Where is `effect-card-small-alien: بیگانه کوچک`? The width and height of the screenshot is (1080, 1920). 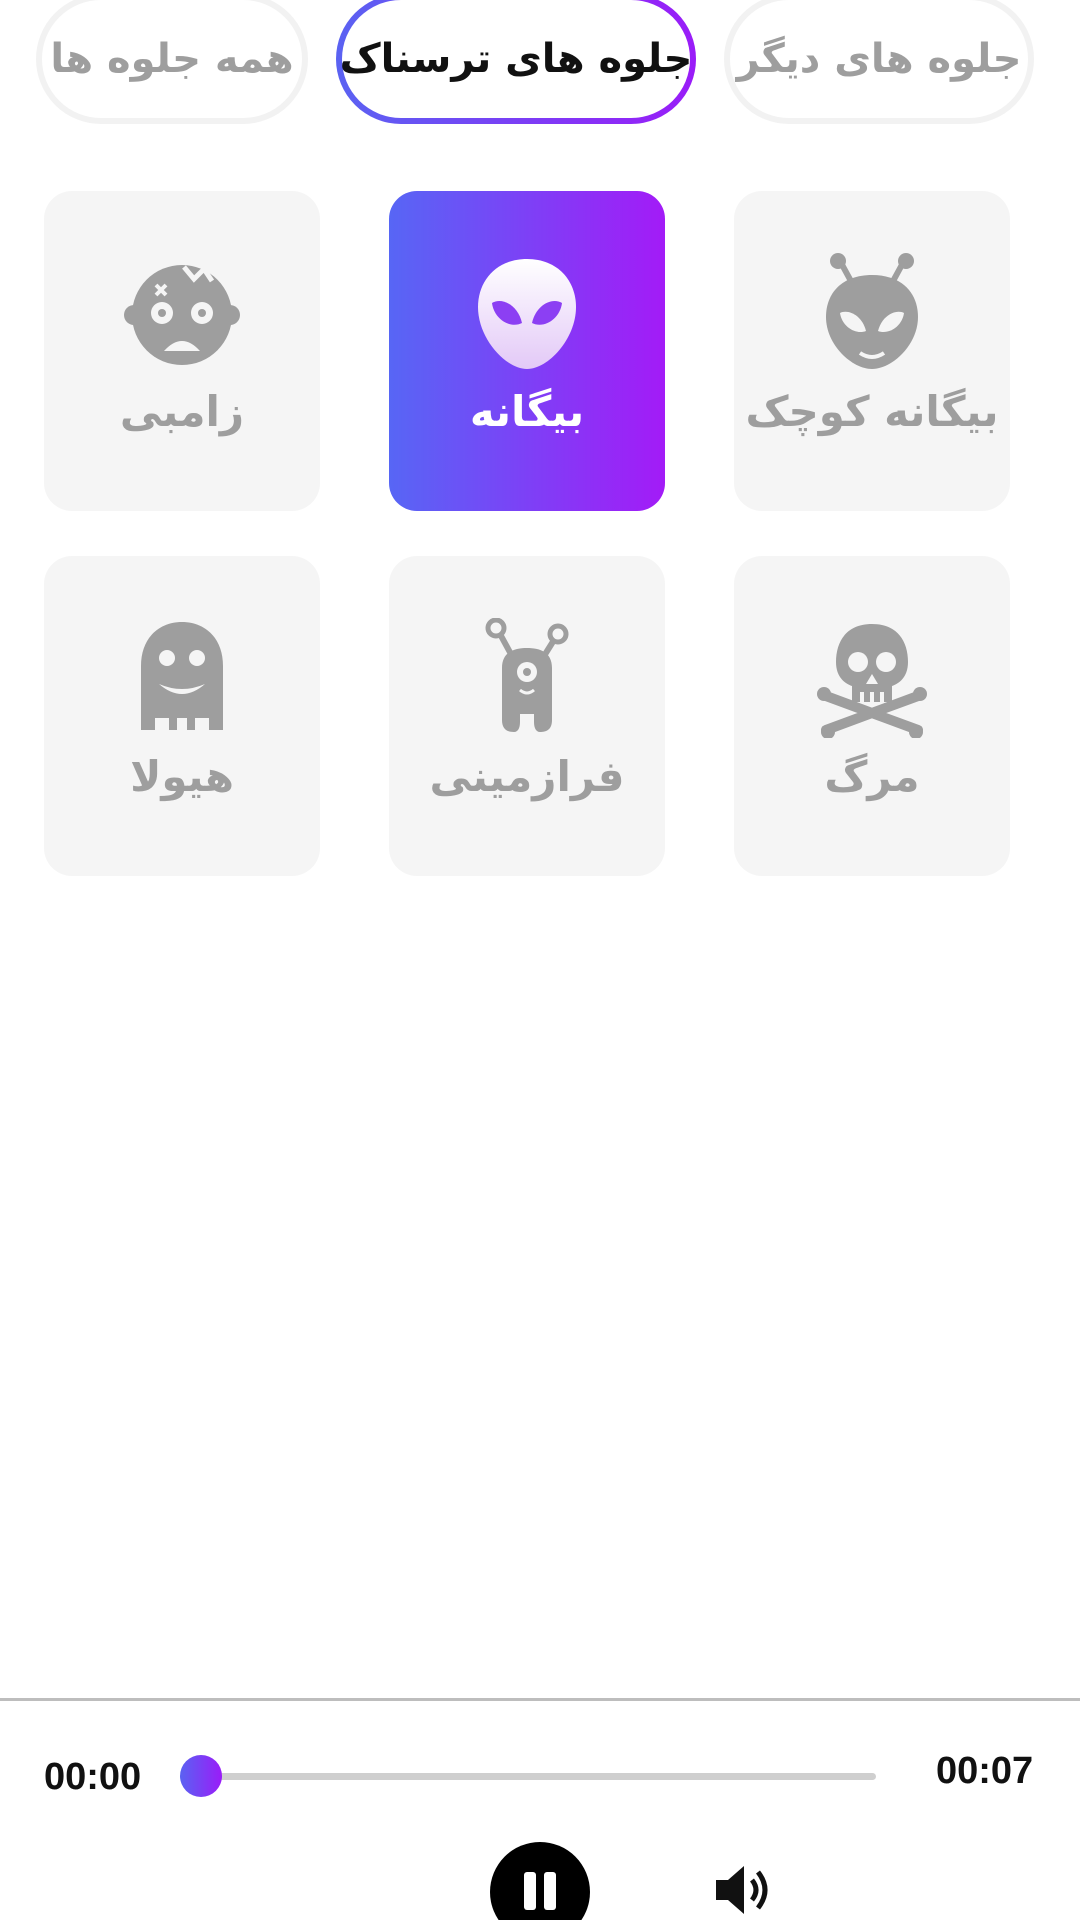
effect-card-small-alien: بیگانه کوچک is located at coordinates (872, 351).